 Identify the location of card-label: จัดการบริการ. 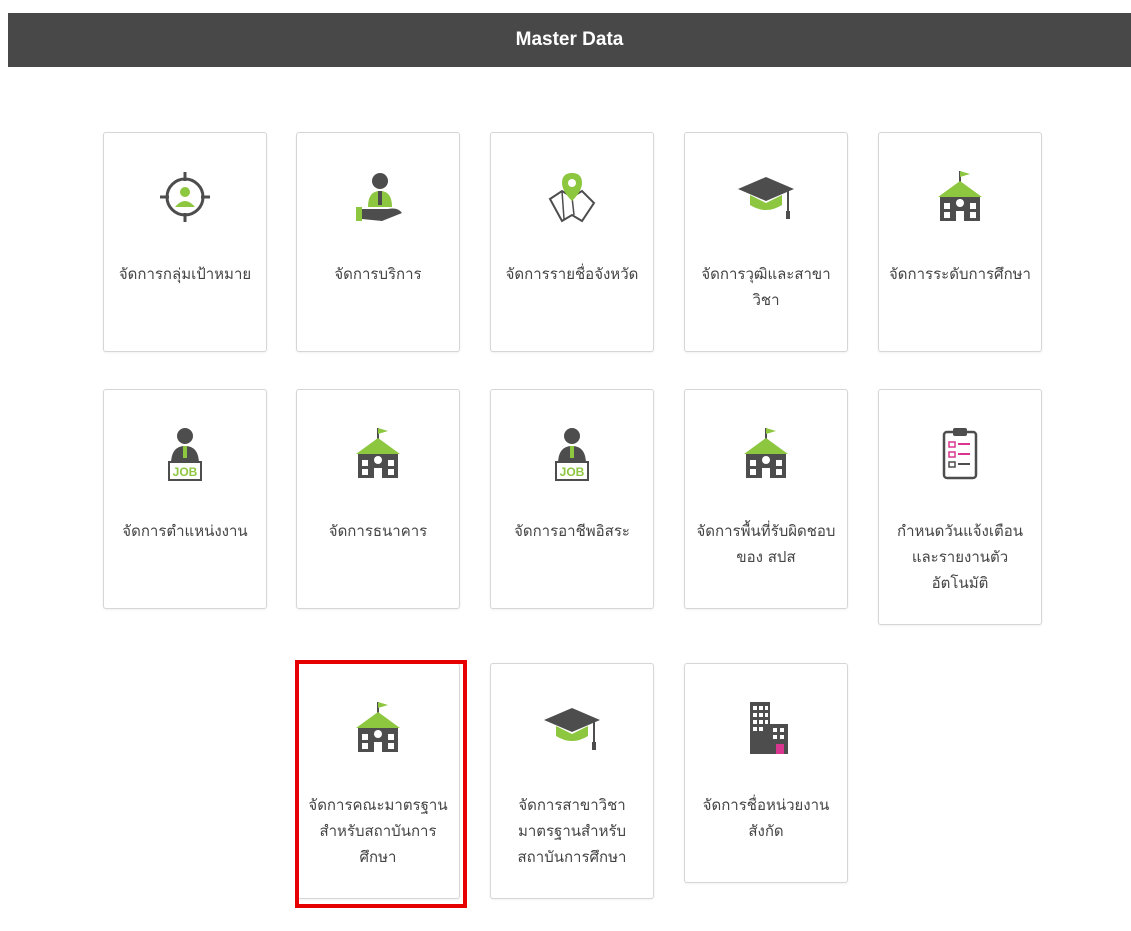
(378, 274).